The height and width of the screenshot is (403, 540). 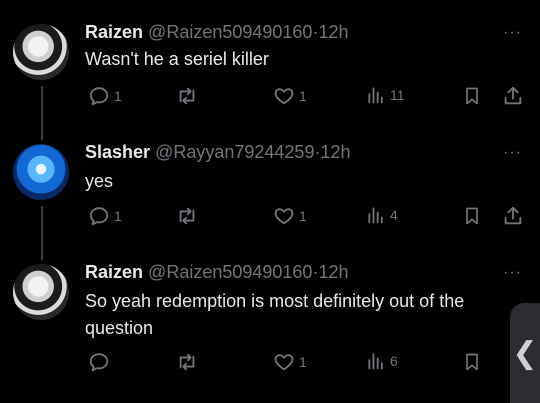 I want to click on tweet-text: Wasn't he a seriel killer, so click(x=177, y=59).